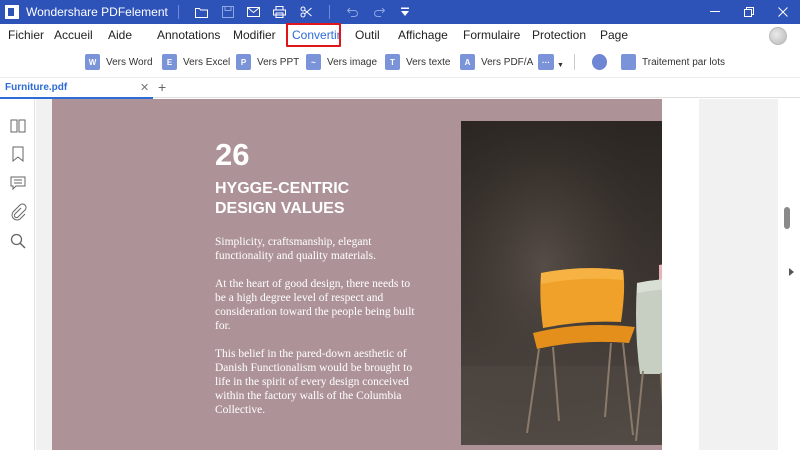 This screenshot has width=800, height=450. What do you see at coordinates (715, 12) in the screenshot?
I see `minimize-icon` at bounding box center [715, 12].